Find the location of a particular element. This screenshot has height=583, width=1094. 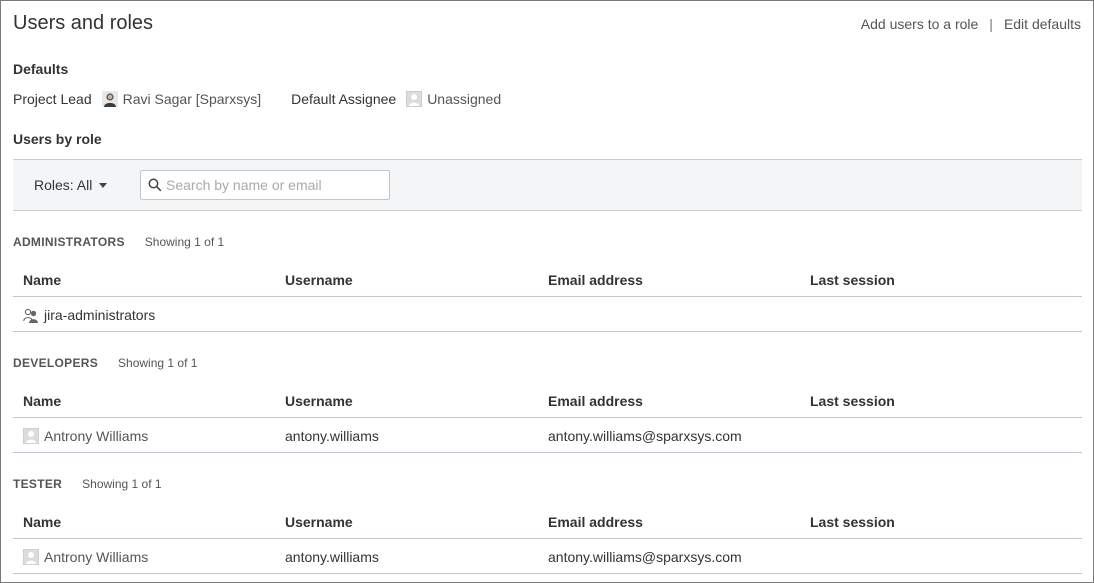

roles-filter-dropdown: Roles: All is located at coordinates (71, 185).